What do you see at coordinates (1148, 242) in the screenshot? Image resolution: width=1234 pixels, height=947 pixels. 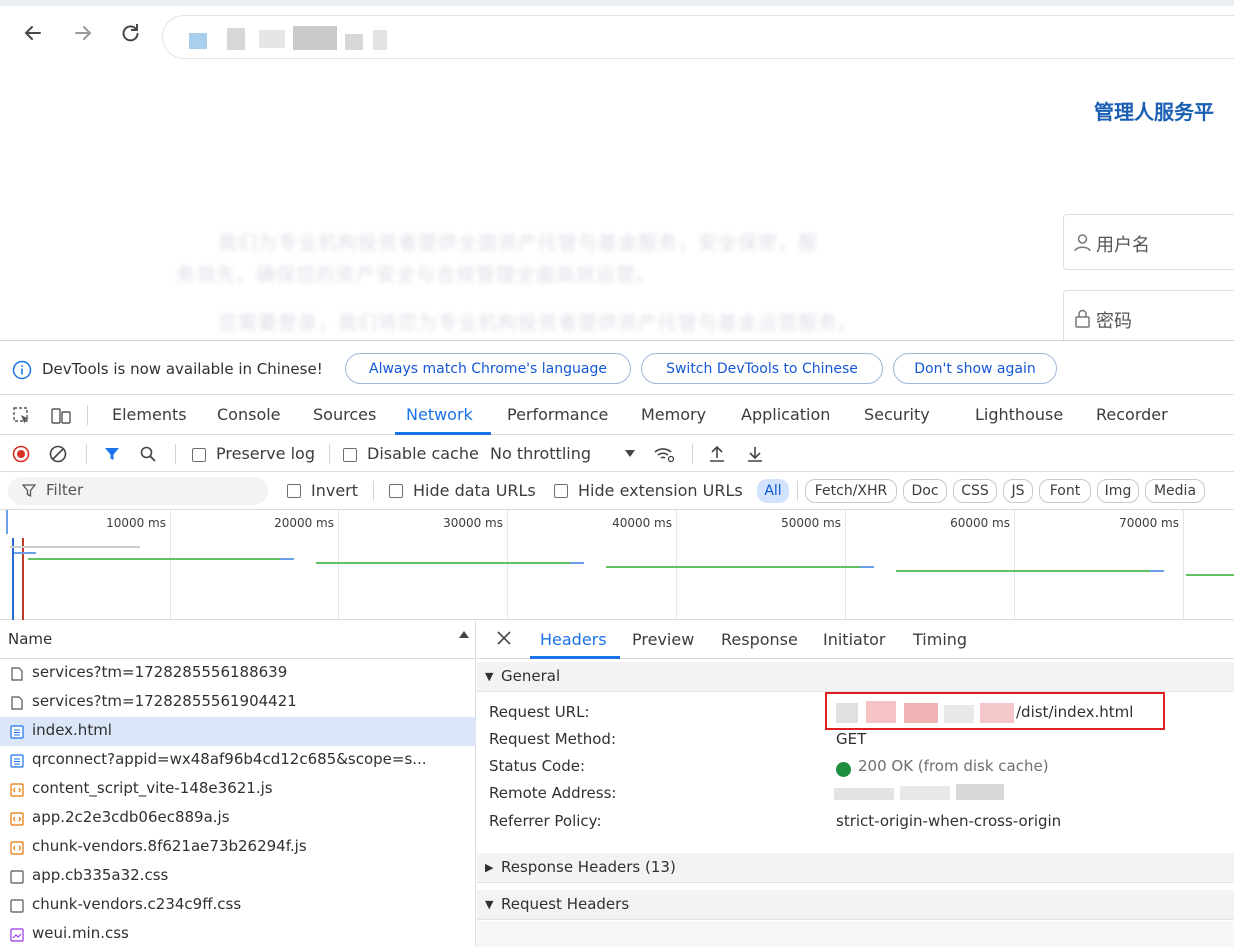 I see `username-field: 用户名` at bounding box center [1148, 242].